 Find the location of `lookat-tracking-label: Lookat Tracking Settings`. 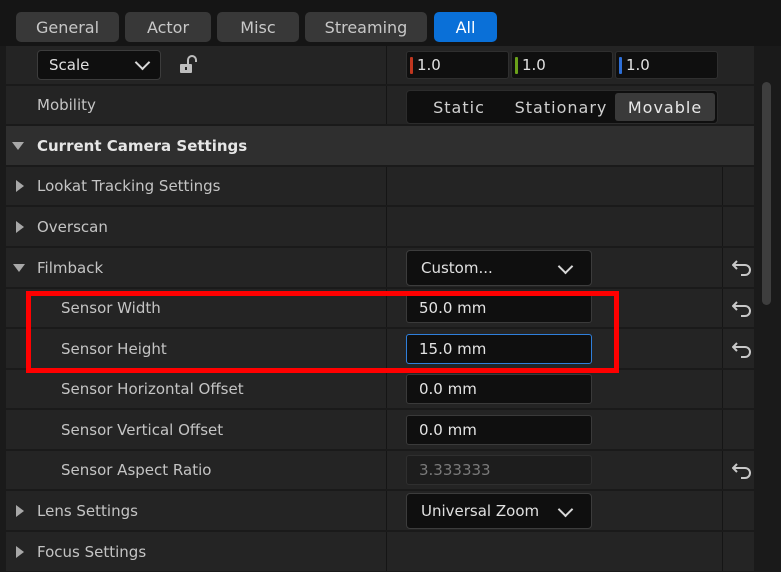

lookat-tracking-label: Lookat Tracking Settings is located at coordinates (129, 186).